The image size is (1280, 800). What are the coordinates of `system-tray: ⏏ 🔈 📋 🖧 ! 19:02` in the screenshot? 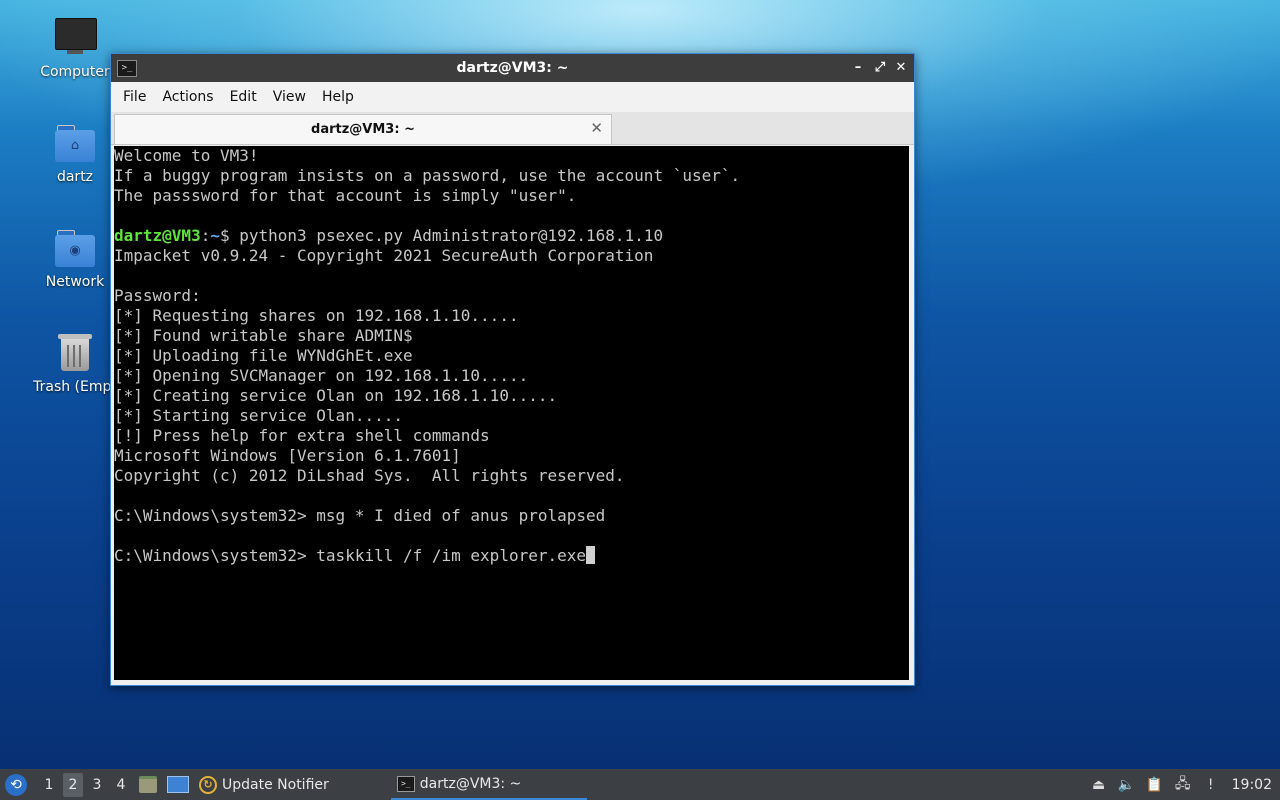 It's located at (1181, 785).